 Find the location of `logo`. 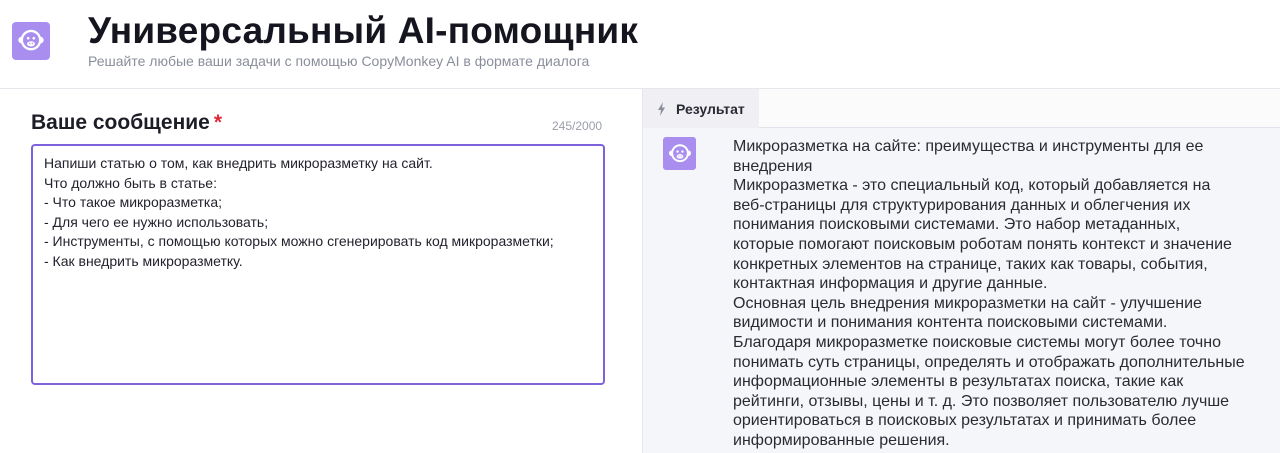

logo is located at coordinates (31, 41).